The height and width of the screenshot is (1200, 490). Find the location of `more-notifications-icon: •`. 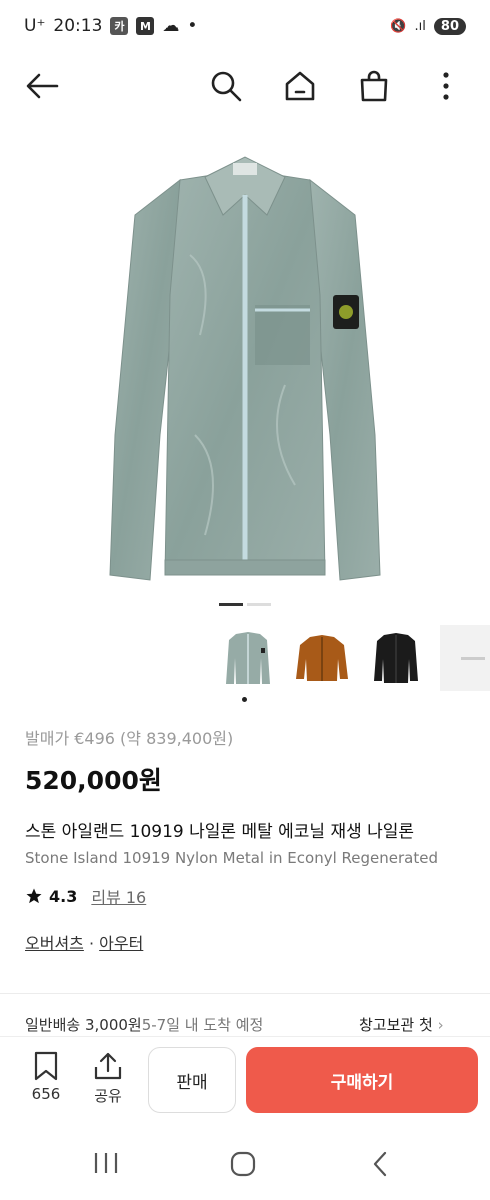

more-notifications-icon: • is located at coordinates (192, 26).